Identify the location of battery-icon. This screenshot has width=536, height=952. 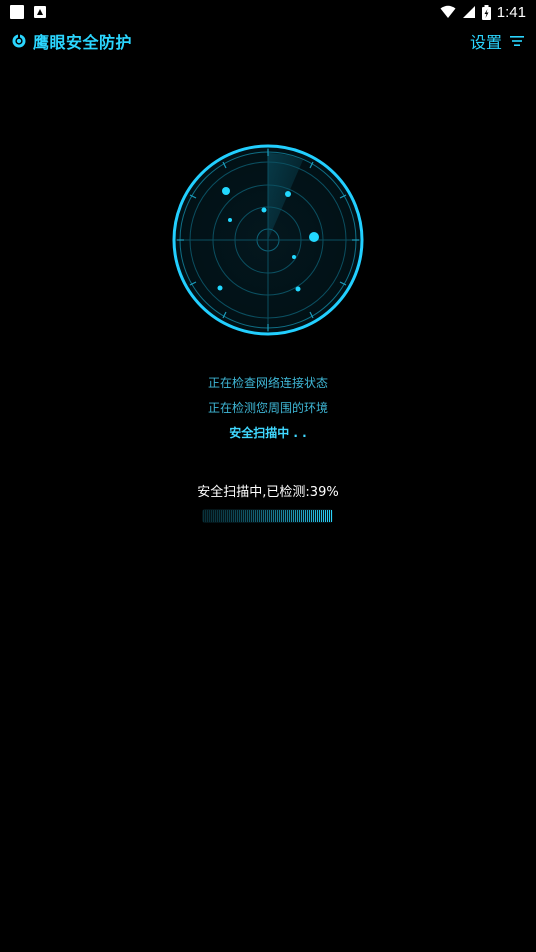
(486, 12).